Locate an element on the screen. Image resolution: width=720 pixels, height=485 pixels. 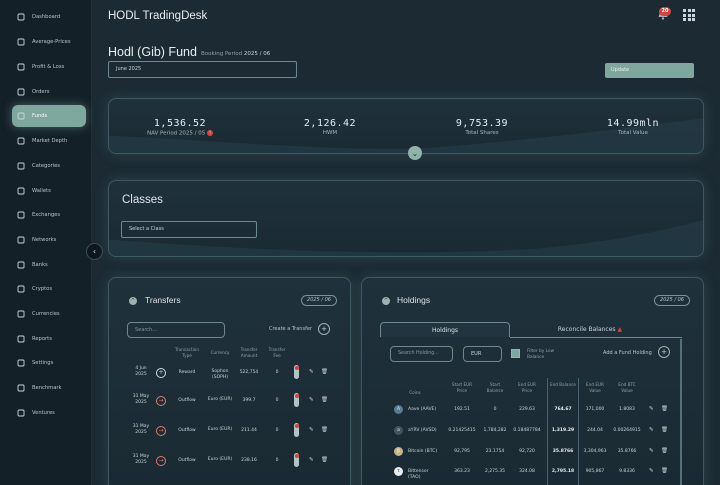
chevron-down-icon: ⌄ is located at coordinates (415, 153).